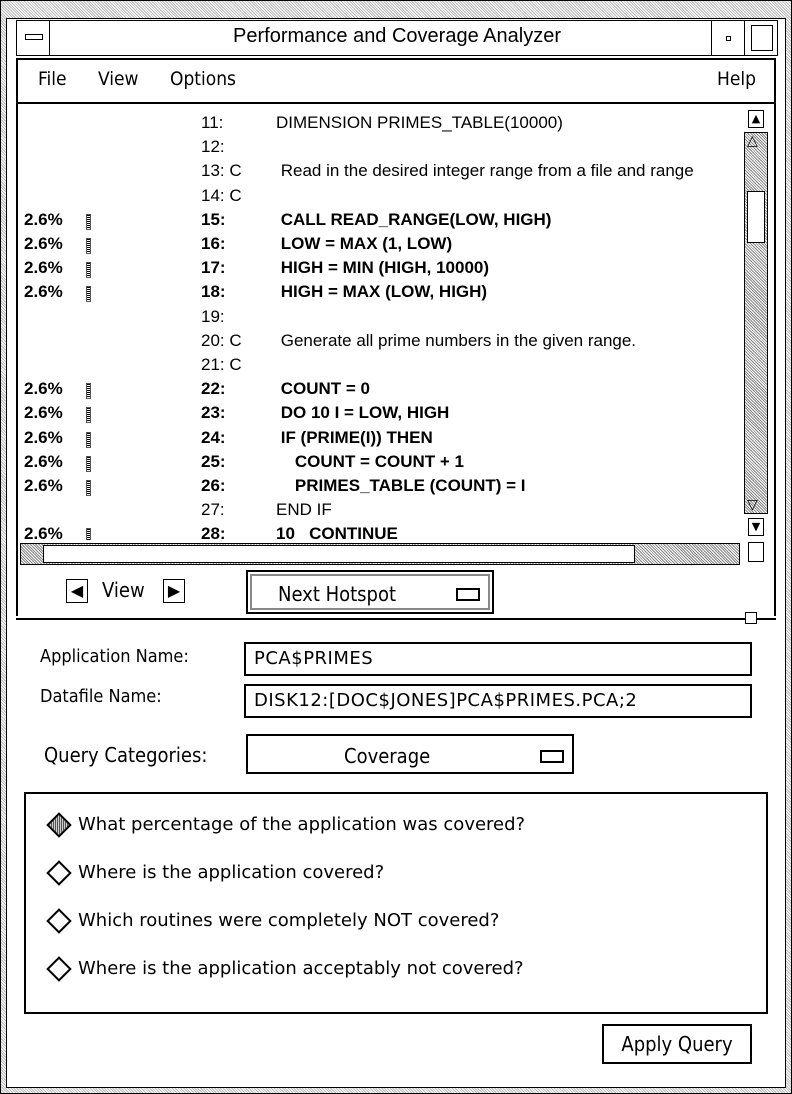  Describe the element at coordinates (379, 488) in the screenshot. I see `source-line: 2.6% 26: PRIMES_TABLE (COUNT) = I` at that location.